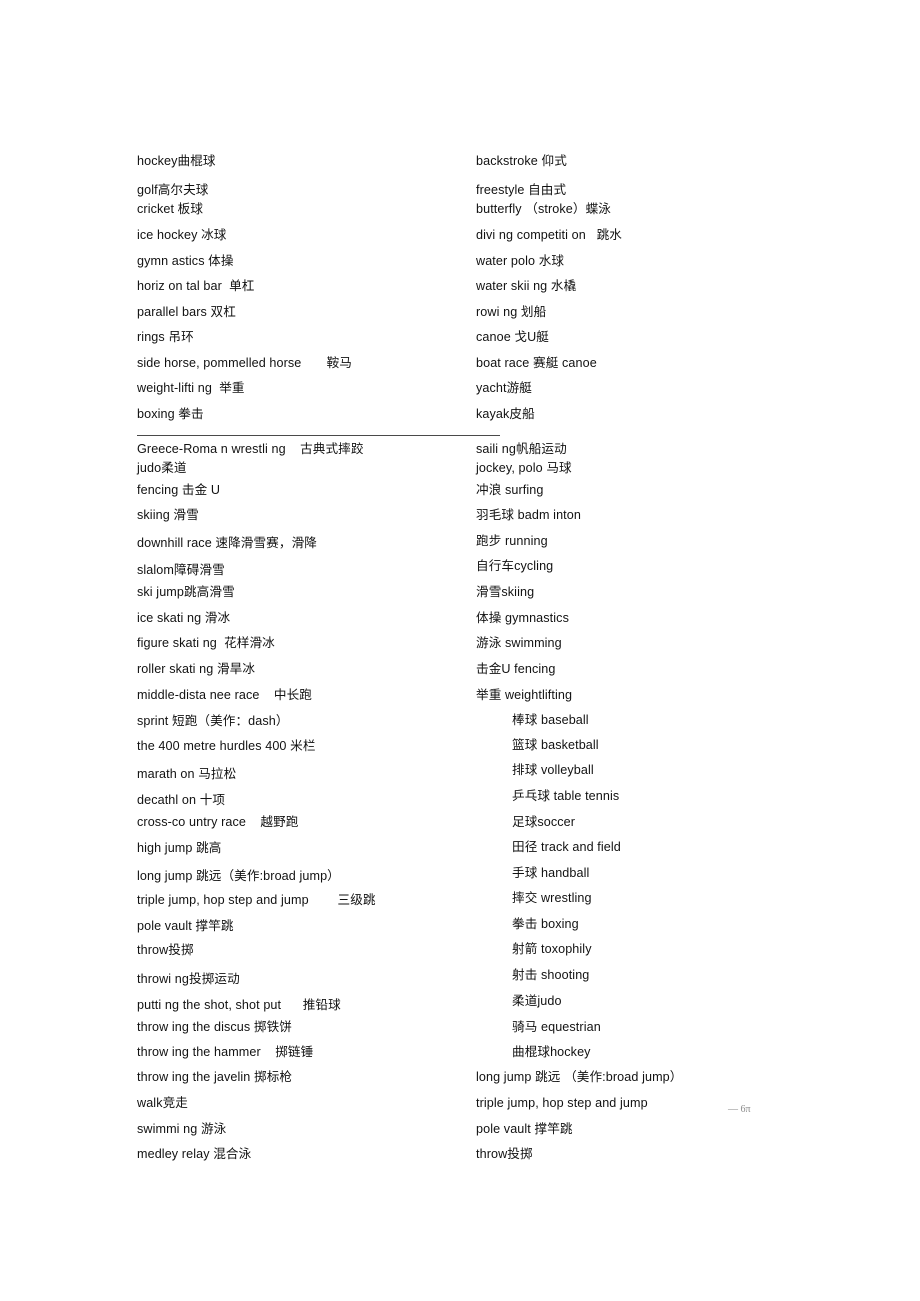 The image size is (920, 1301). I want to click on vocab-entry: Greece-Roma n wrestli ng 古典式摔跤, so click(250, 449).